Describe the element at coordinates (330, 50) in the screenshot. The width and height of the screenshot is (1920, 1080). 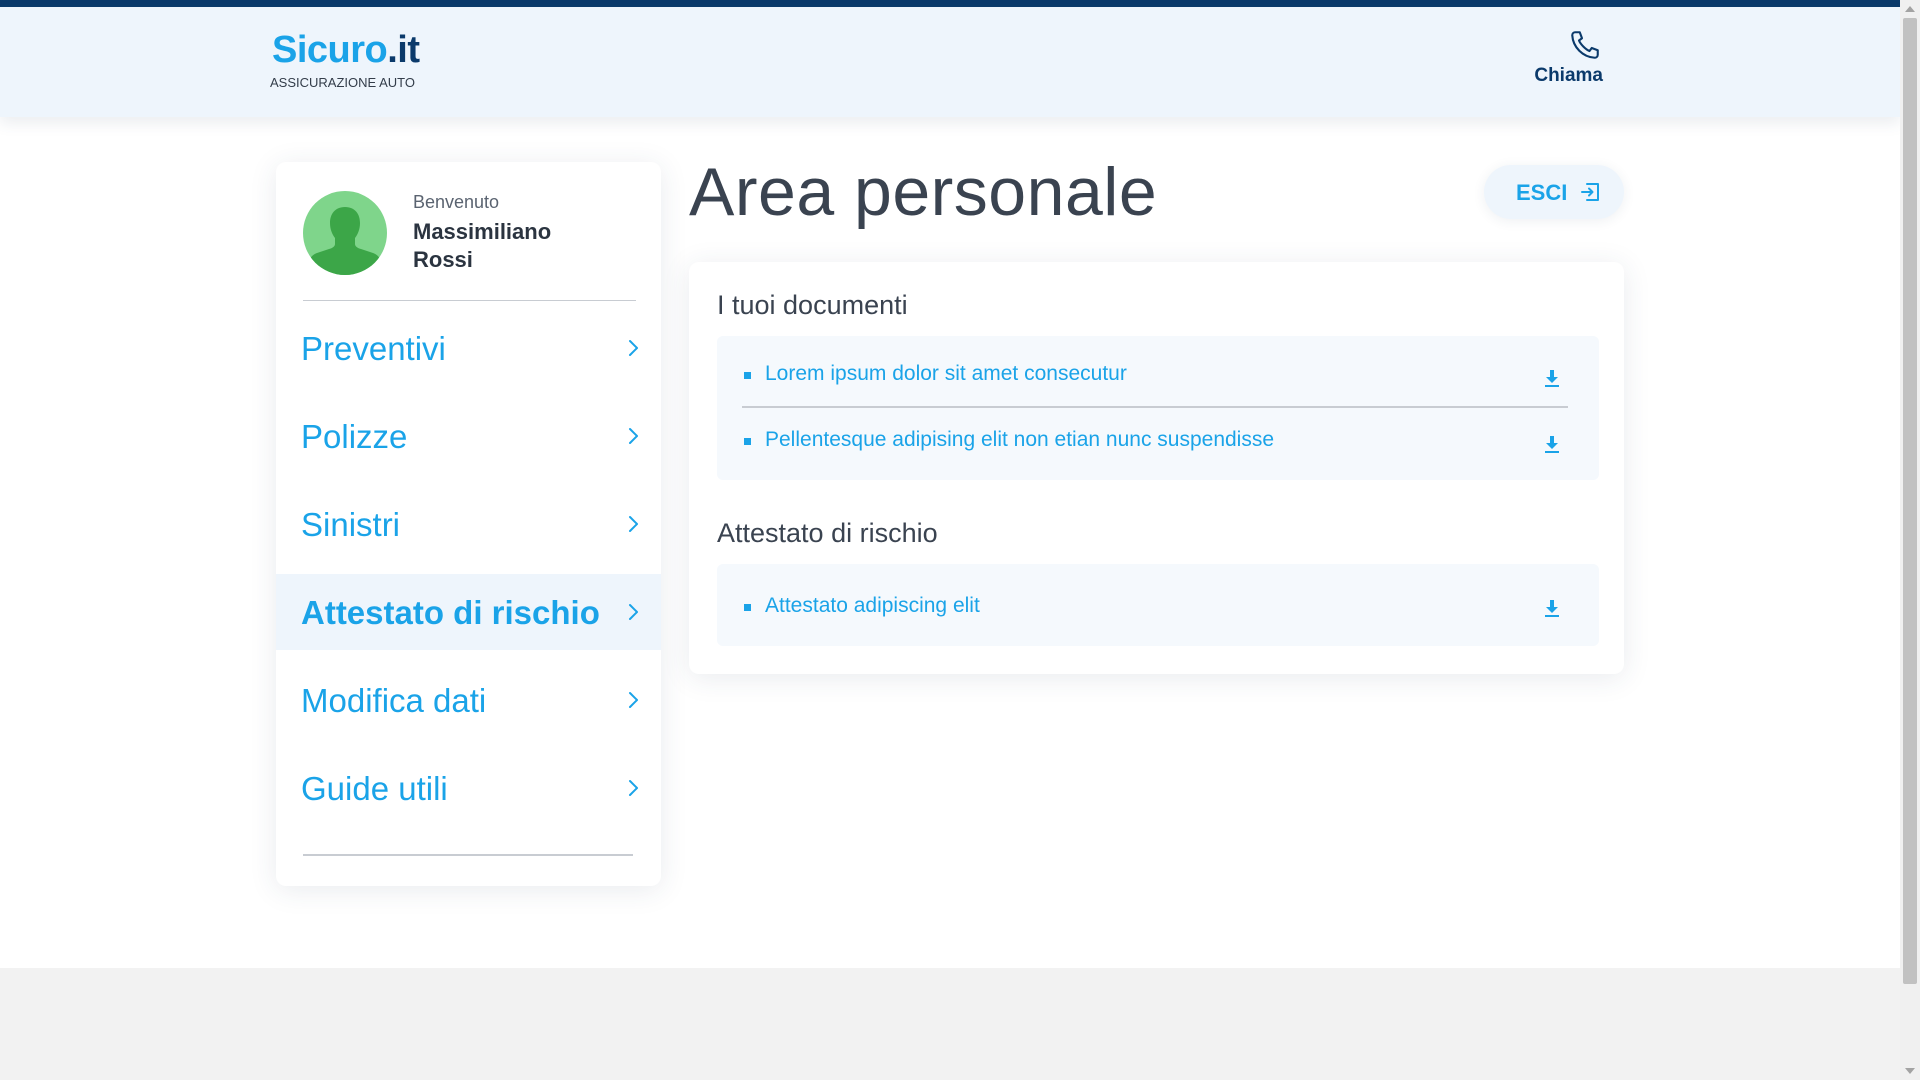
I see `logo-brand: Sicuro` at that location.